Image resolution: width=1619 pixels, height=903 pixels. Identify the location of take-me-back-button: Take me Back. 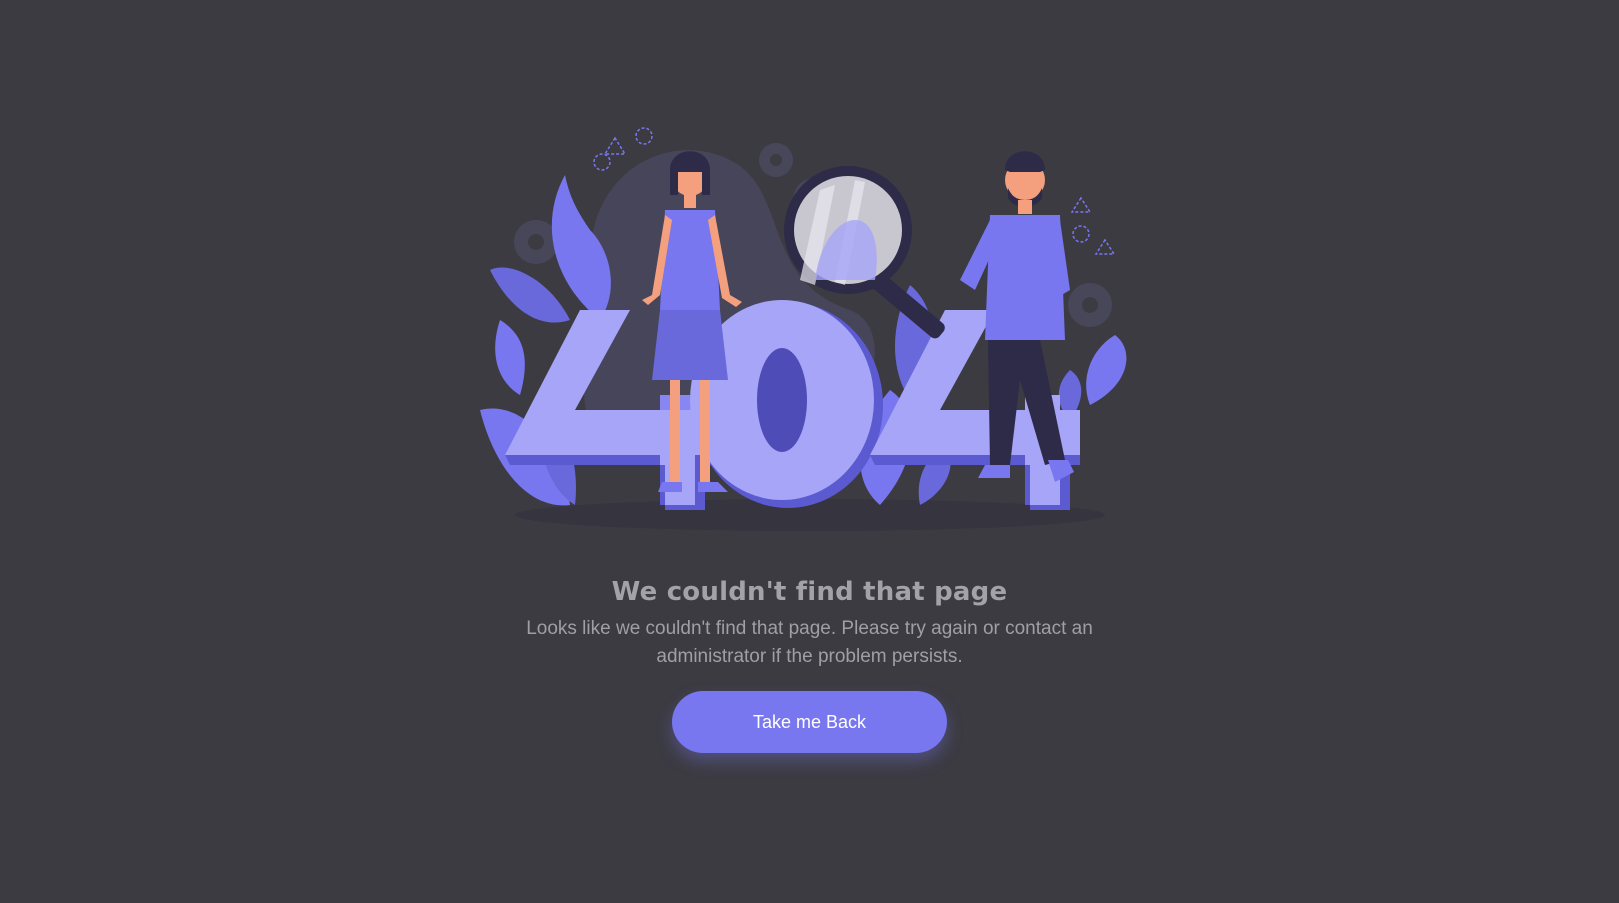
(809, 722).